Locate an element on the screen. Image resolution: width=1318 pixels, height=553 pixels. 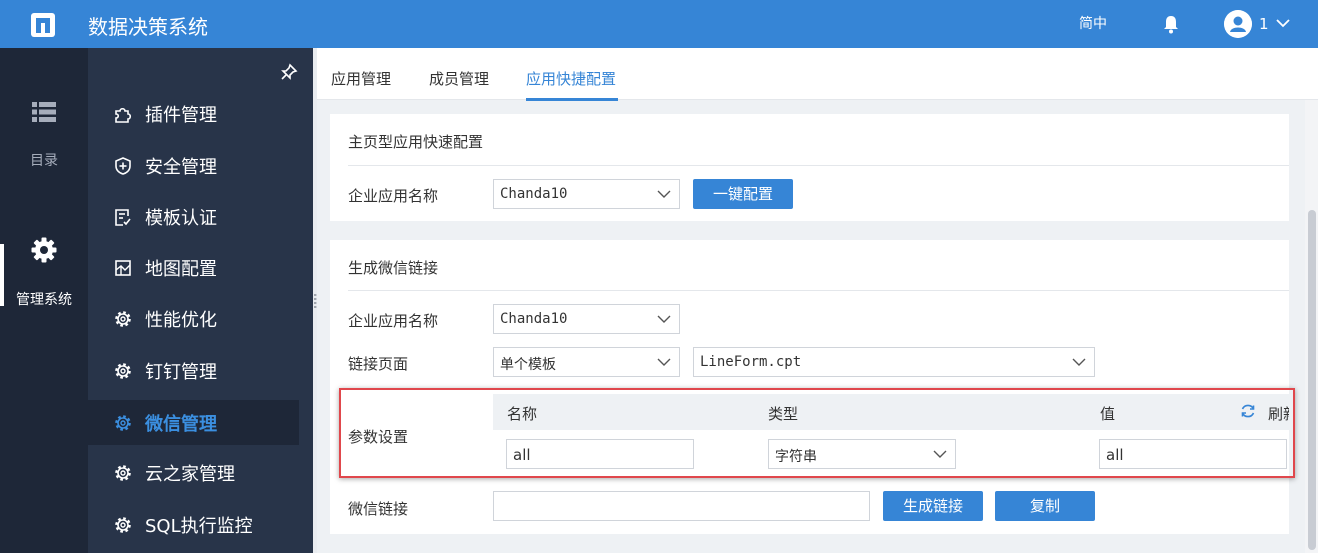
app-name-select: Chanda10 is located at coordinates (586, 194).